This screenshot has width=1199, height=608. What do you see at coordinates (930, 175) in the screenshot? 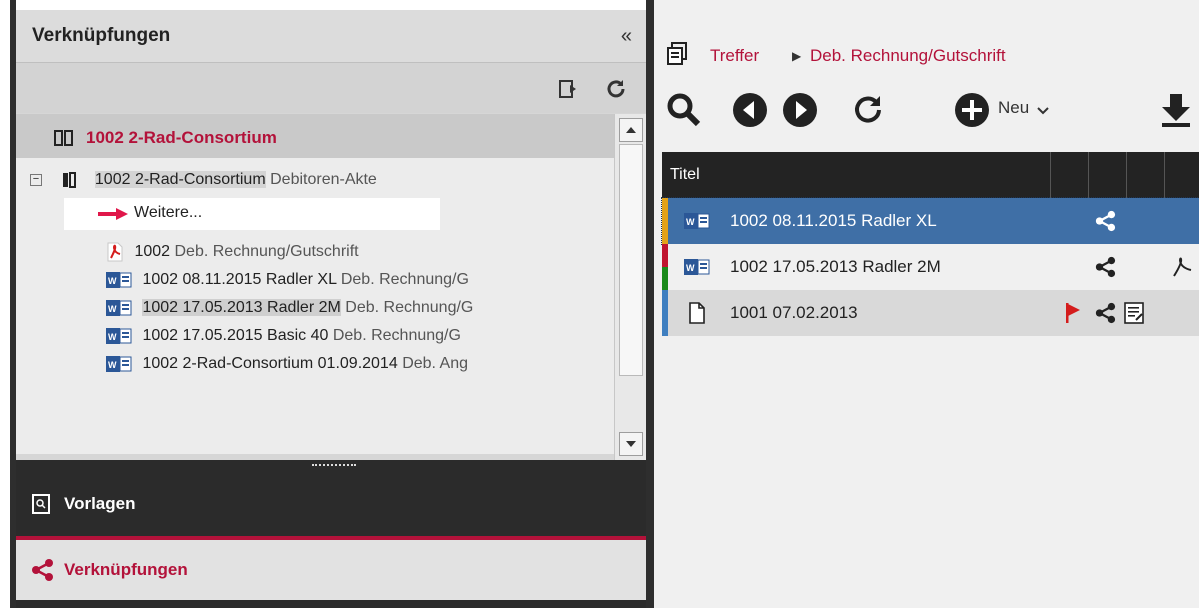
I see `grid-header: Titel` at bounding box center [930, 175].